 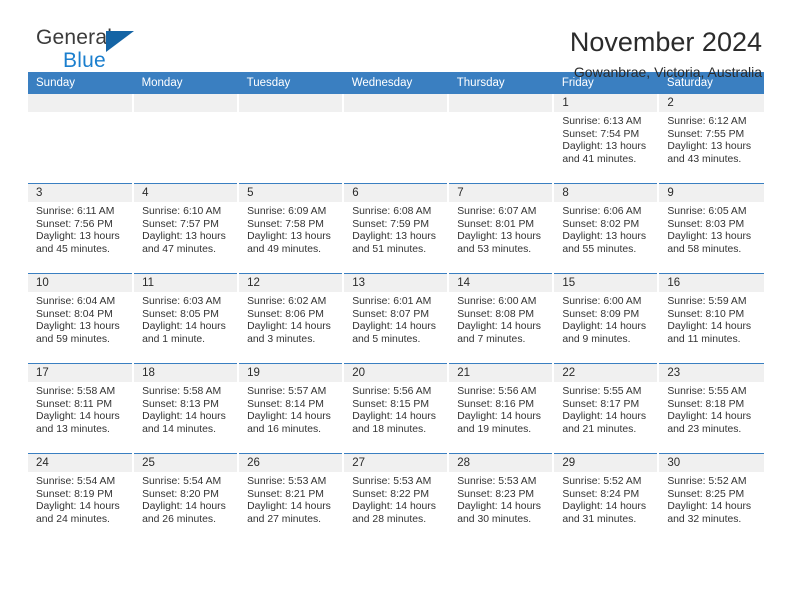 What do you see at coordinates (496, 494) in the screenshot?
I see `sunset-time: Sunset: 8:23 PM` at bounding box center [496, 494].